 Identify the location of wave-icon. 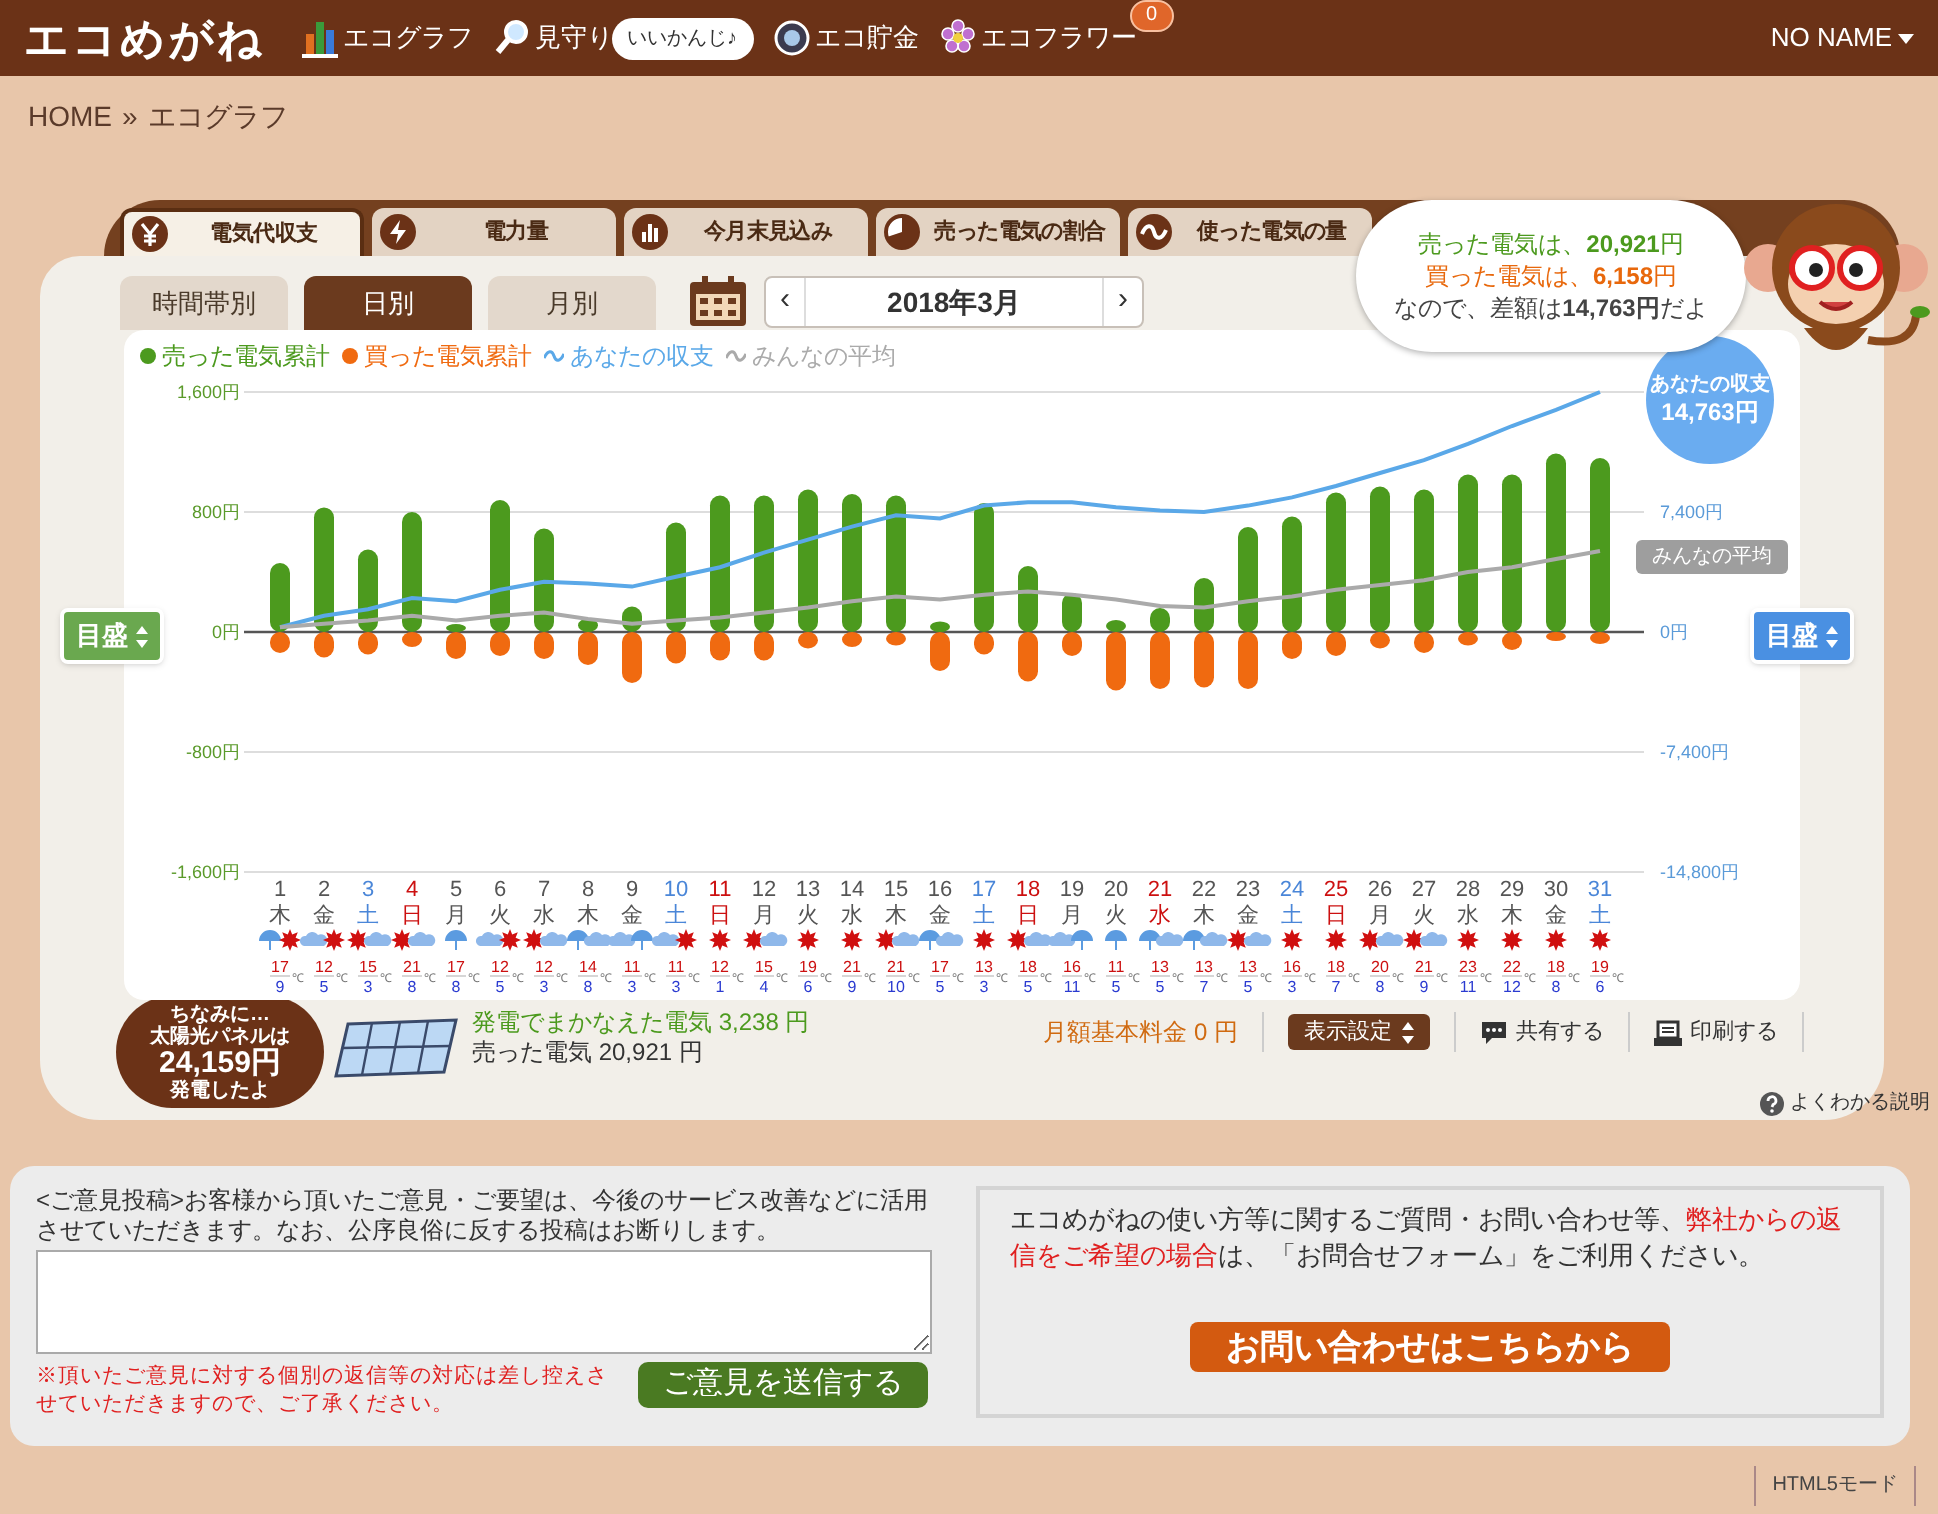
(1154, 232).